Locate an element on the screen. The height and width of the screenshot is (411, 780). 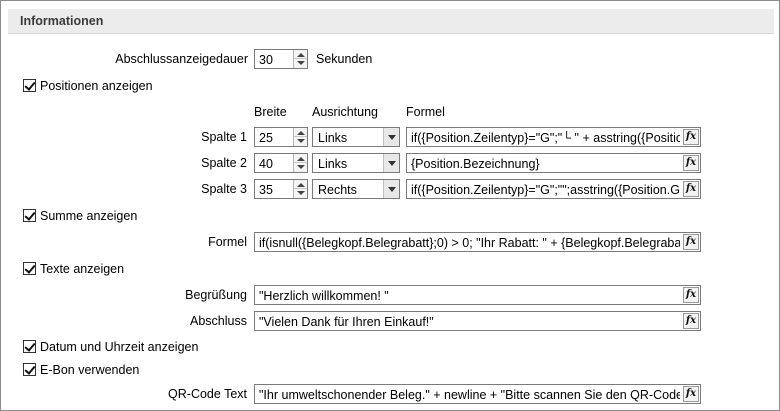
column-header-ausrichtung: Ausrichtung is located at coordinates (345, 112).